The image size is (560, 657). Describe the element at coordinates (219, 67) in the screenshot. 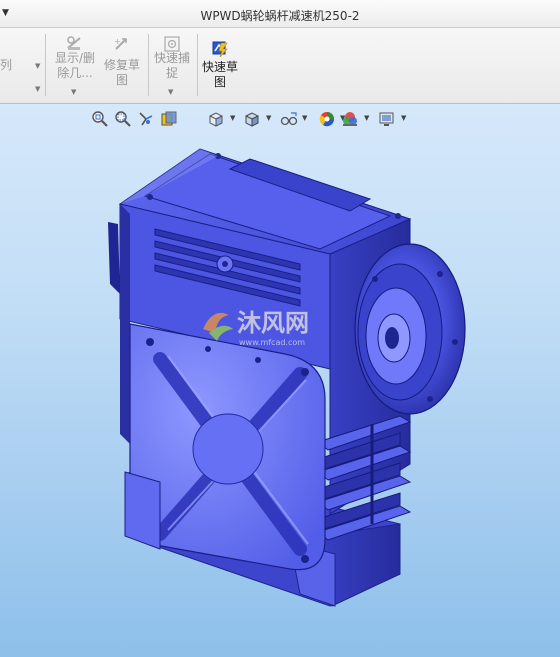

I see `quick-sketch-label-1: 快速草` at that location.